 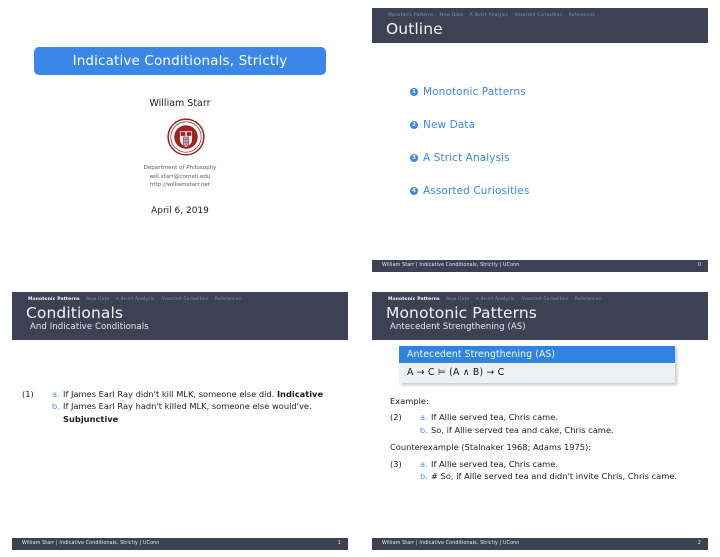 What do you see at coordinates (91, 418) in the screenshot?
I see `example-gloss: Subjunctive` at bounding box center [91, 418].